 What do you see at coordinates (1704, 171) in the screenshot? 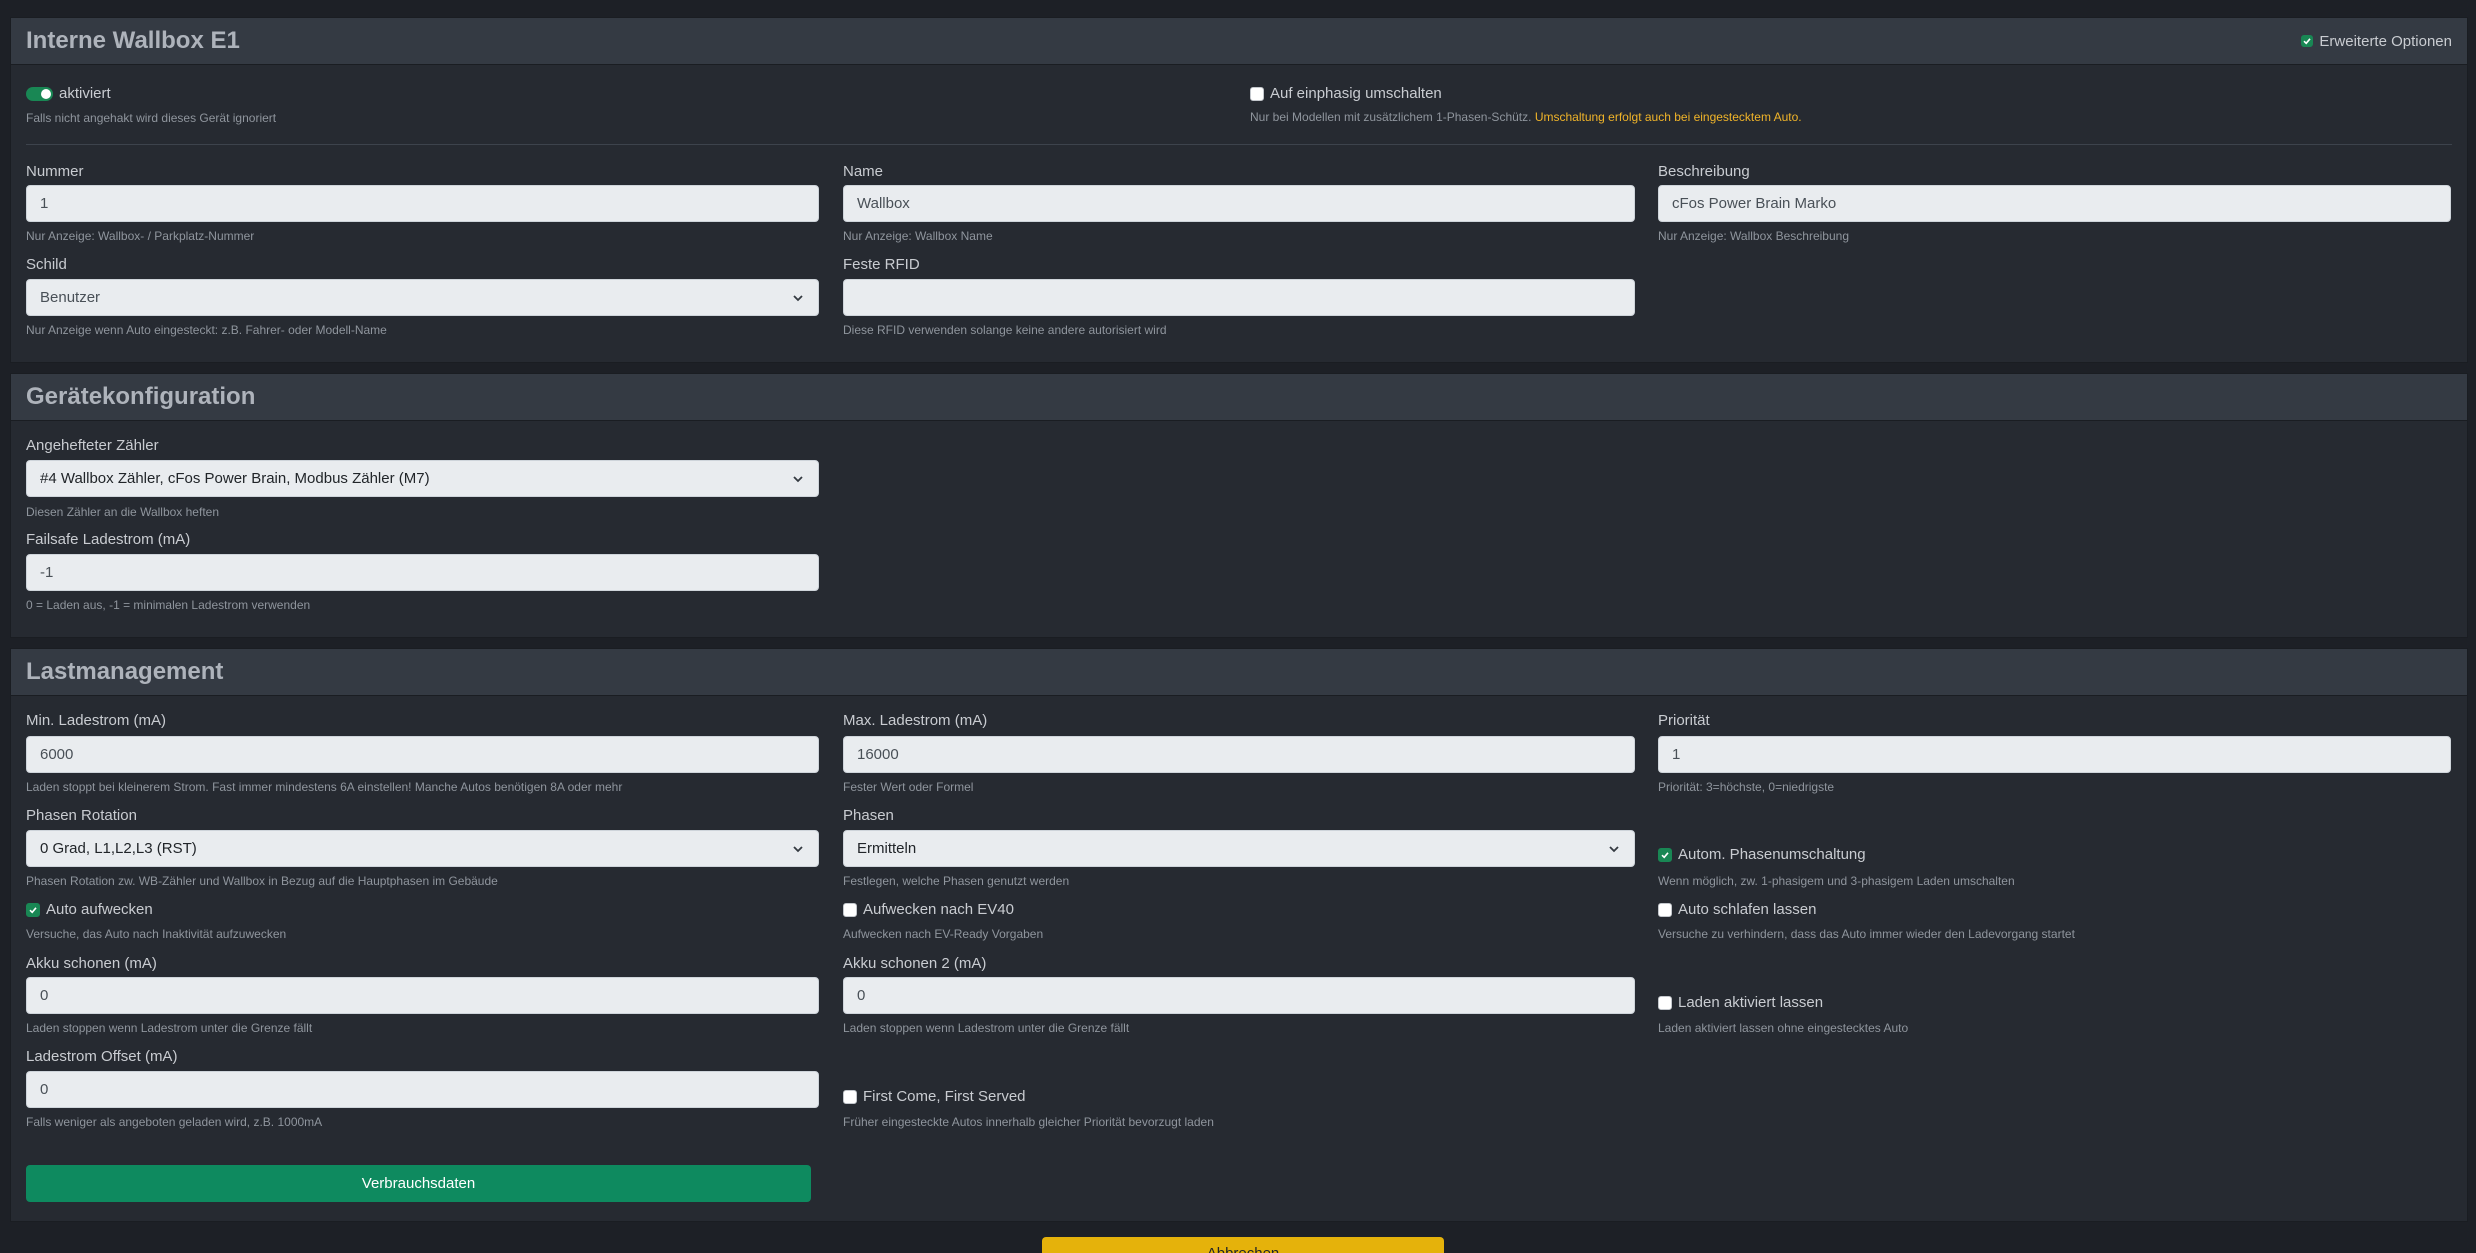
I see `description-label: Beschreibung` at bounding box center [1704, 171].